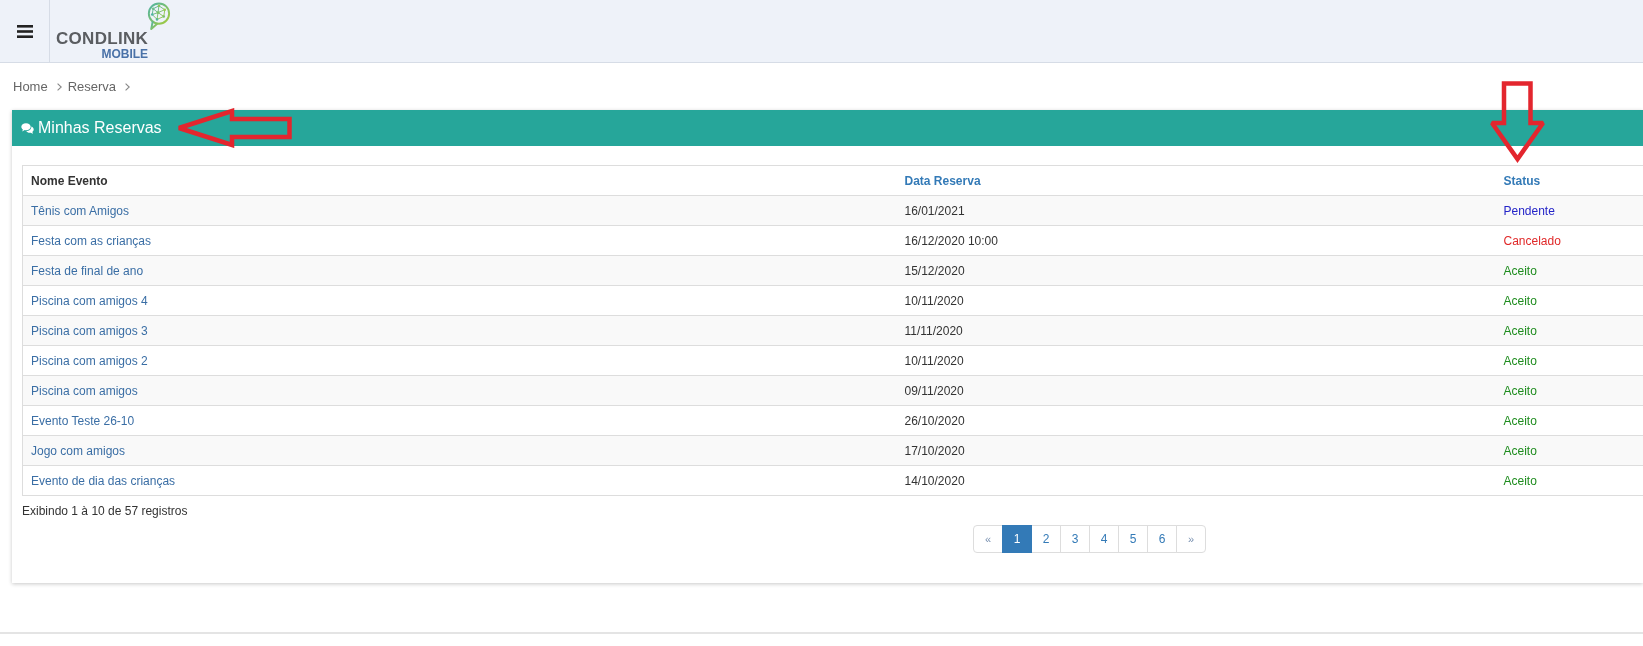 The height and width of the screenshot is (646, 1643). Describe the element at coordinates (934, 450) in the screenshot. I see `reservation-date: 17/10/2020` at that location.